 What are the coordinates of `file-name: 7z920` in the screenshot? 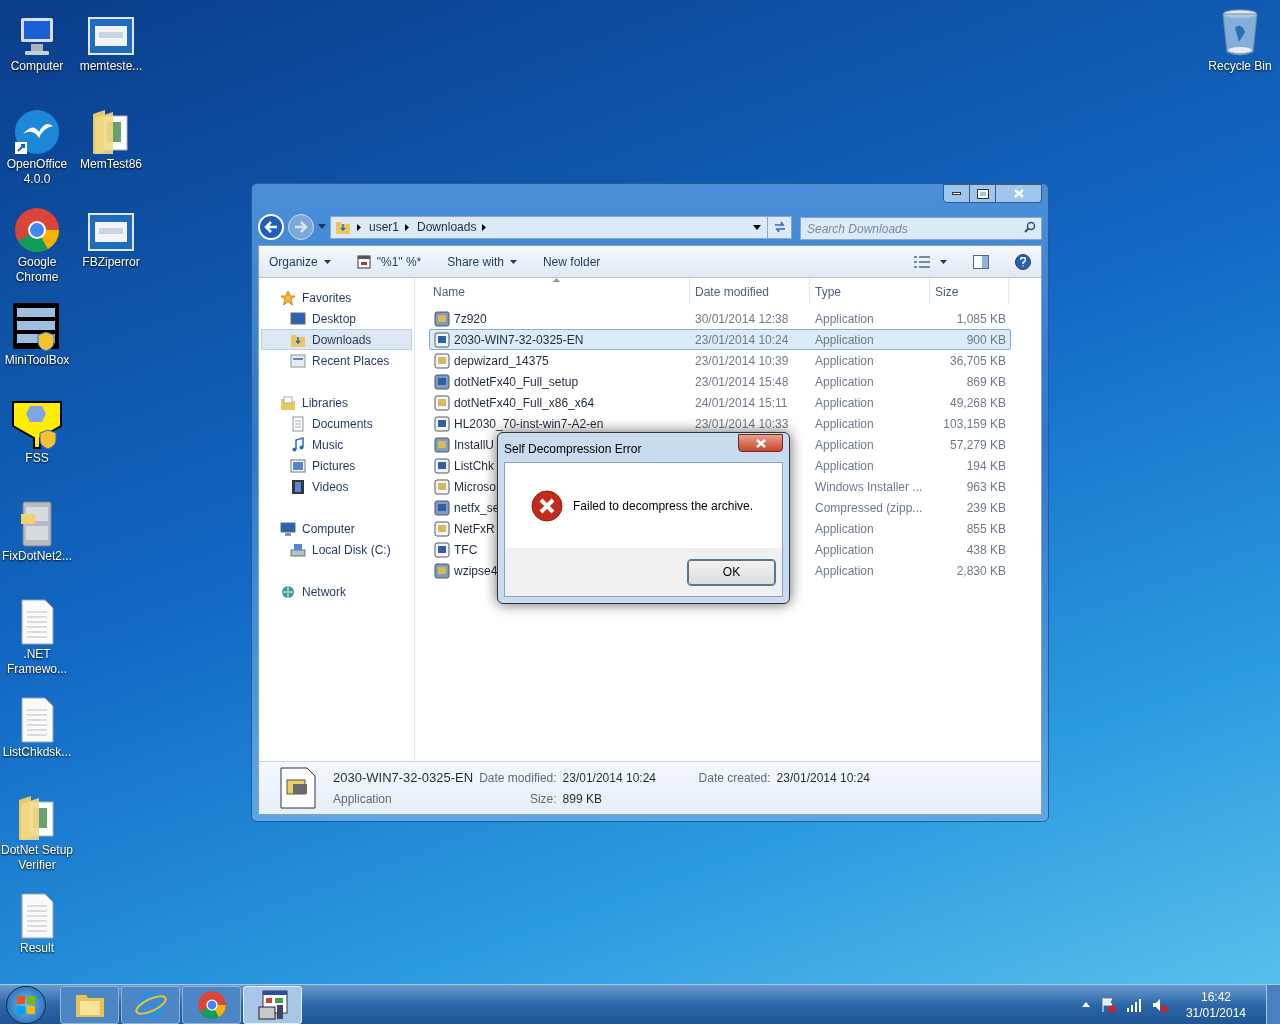 It's located at (470, 319).